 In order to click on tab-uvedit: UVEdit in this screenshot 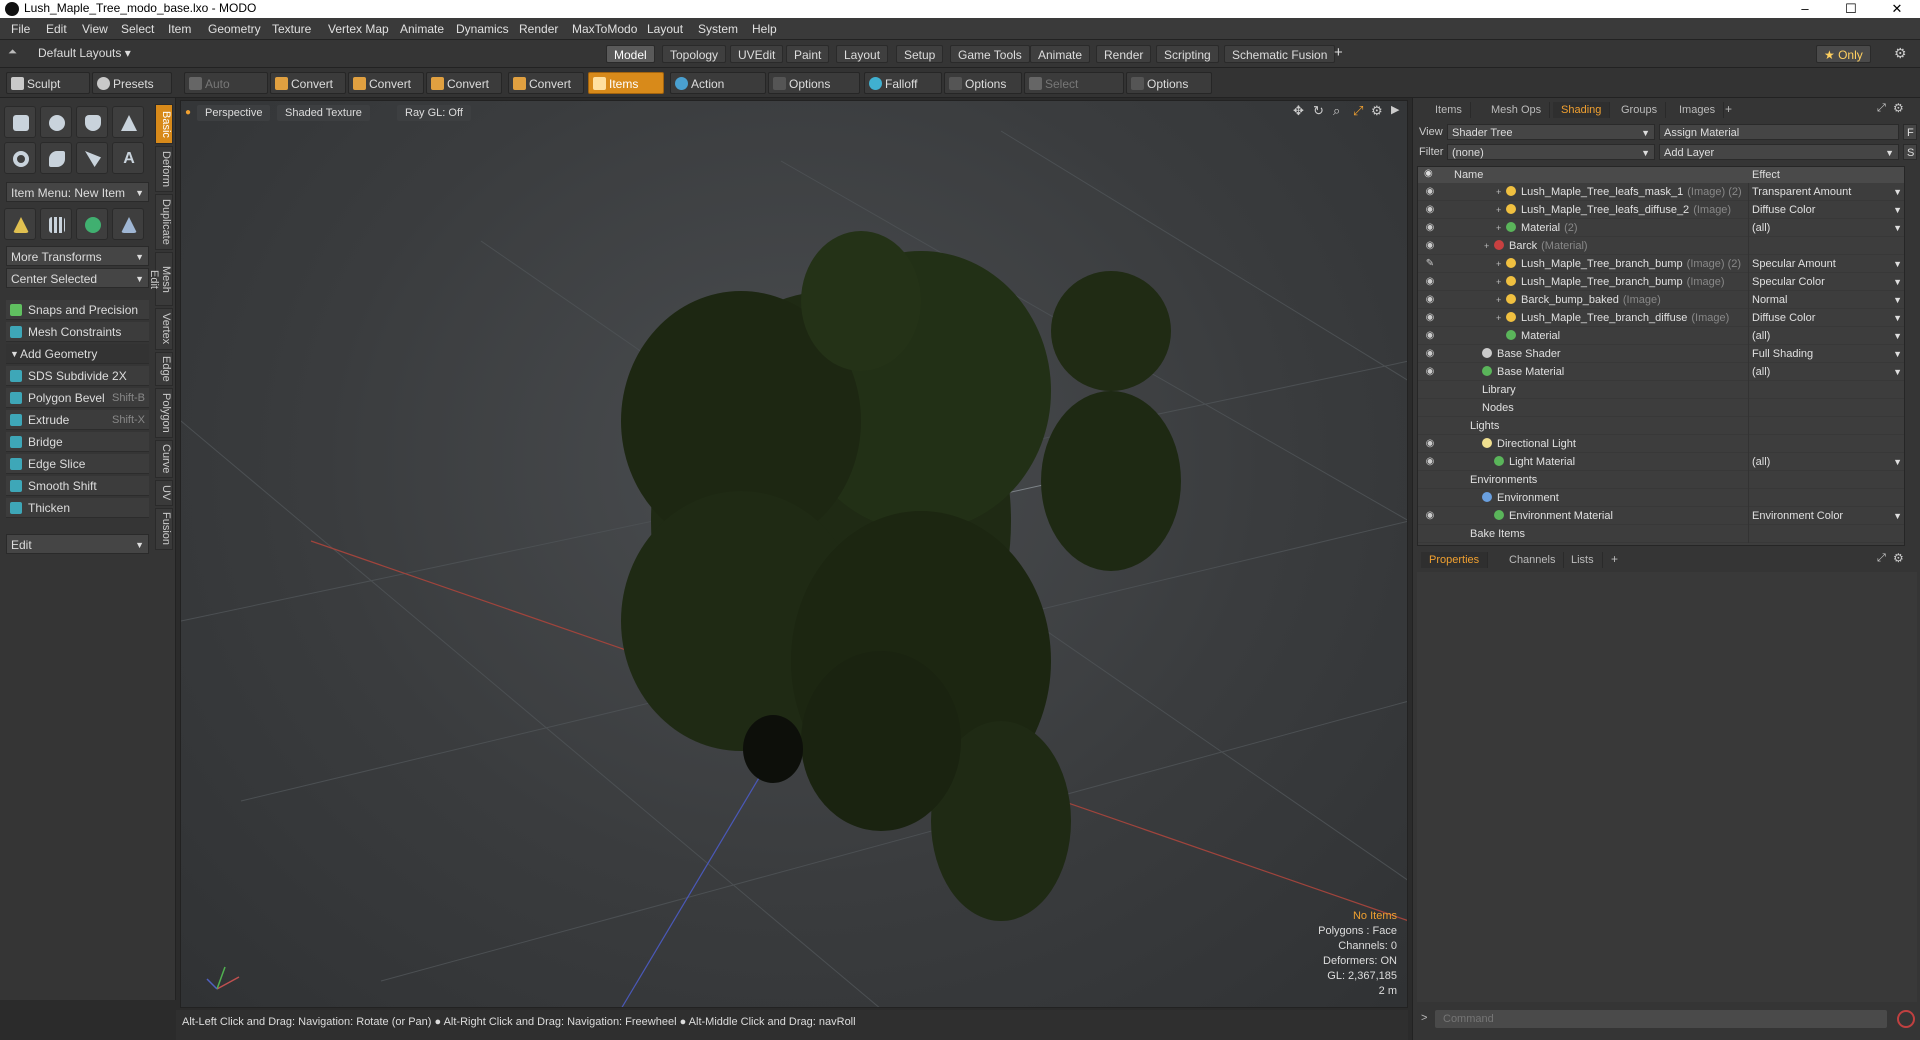, I will do `click(757, 54)`.